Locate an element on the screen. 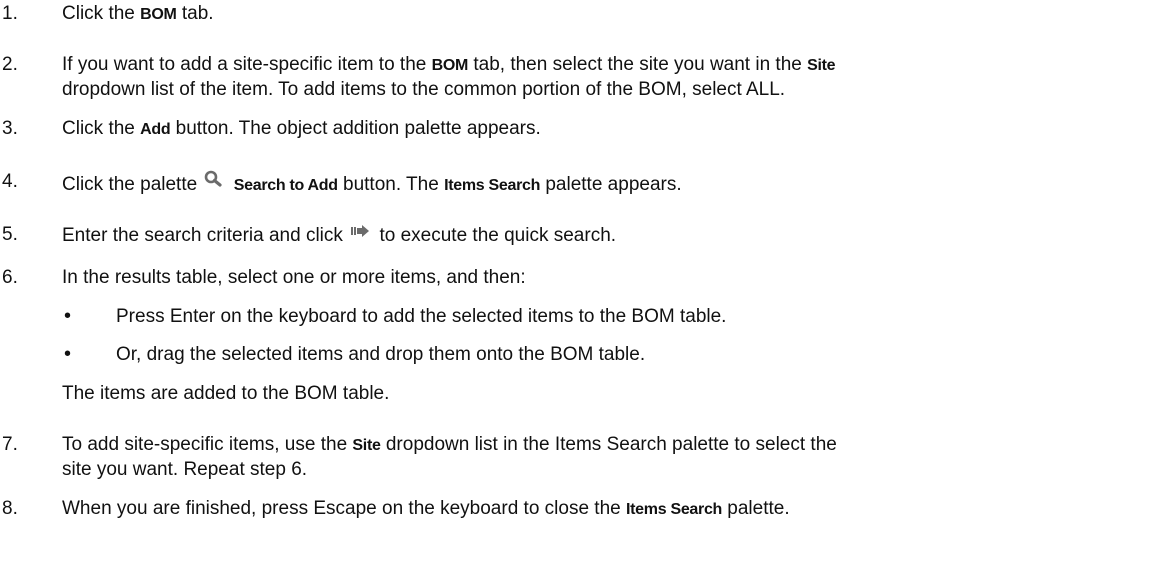 The height and width of the screenshot is (585, 1153). step-number: 3. is located at coordinates (10, 128).